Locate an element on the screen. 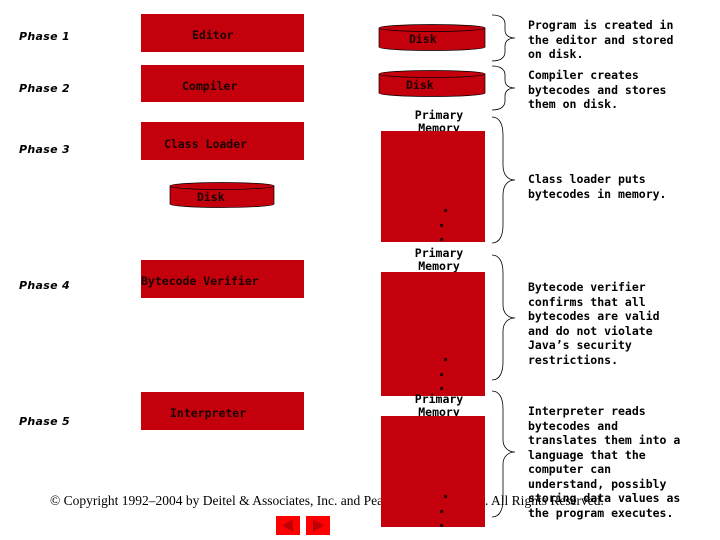 The height and width of the screenshot is (540, 720). prev-slide-button is located at coordinates (288, 525).